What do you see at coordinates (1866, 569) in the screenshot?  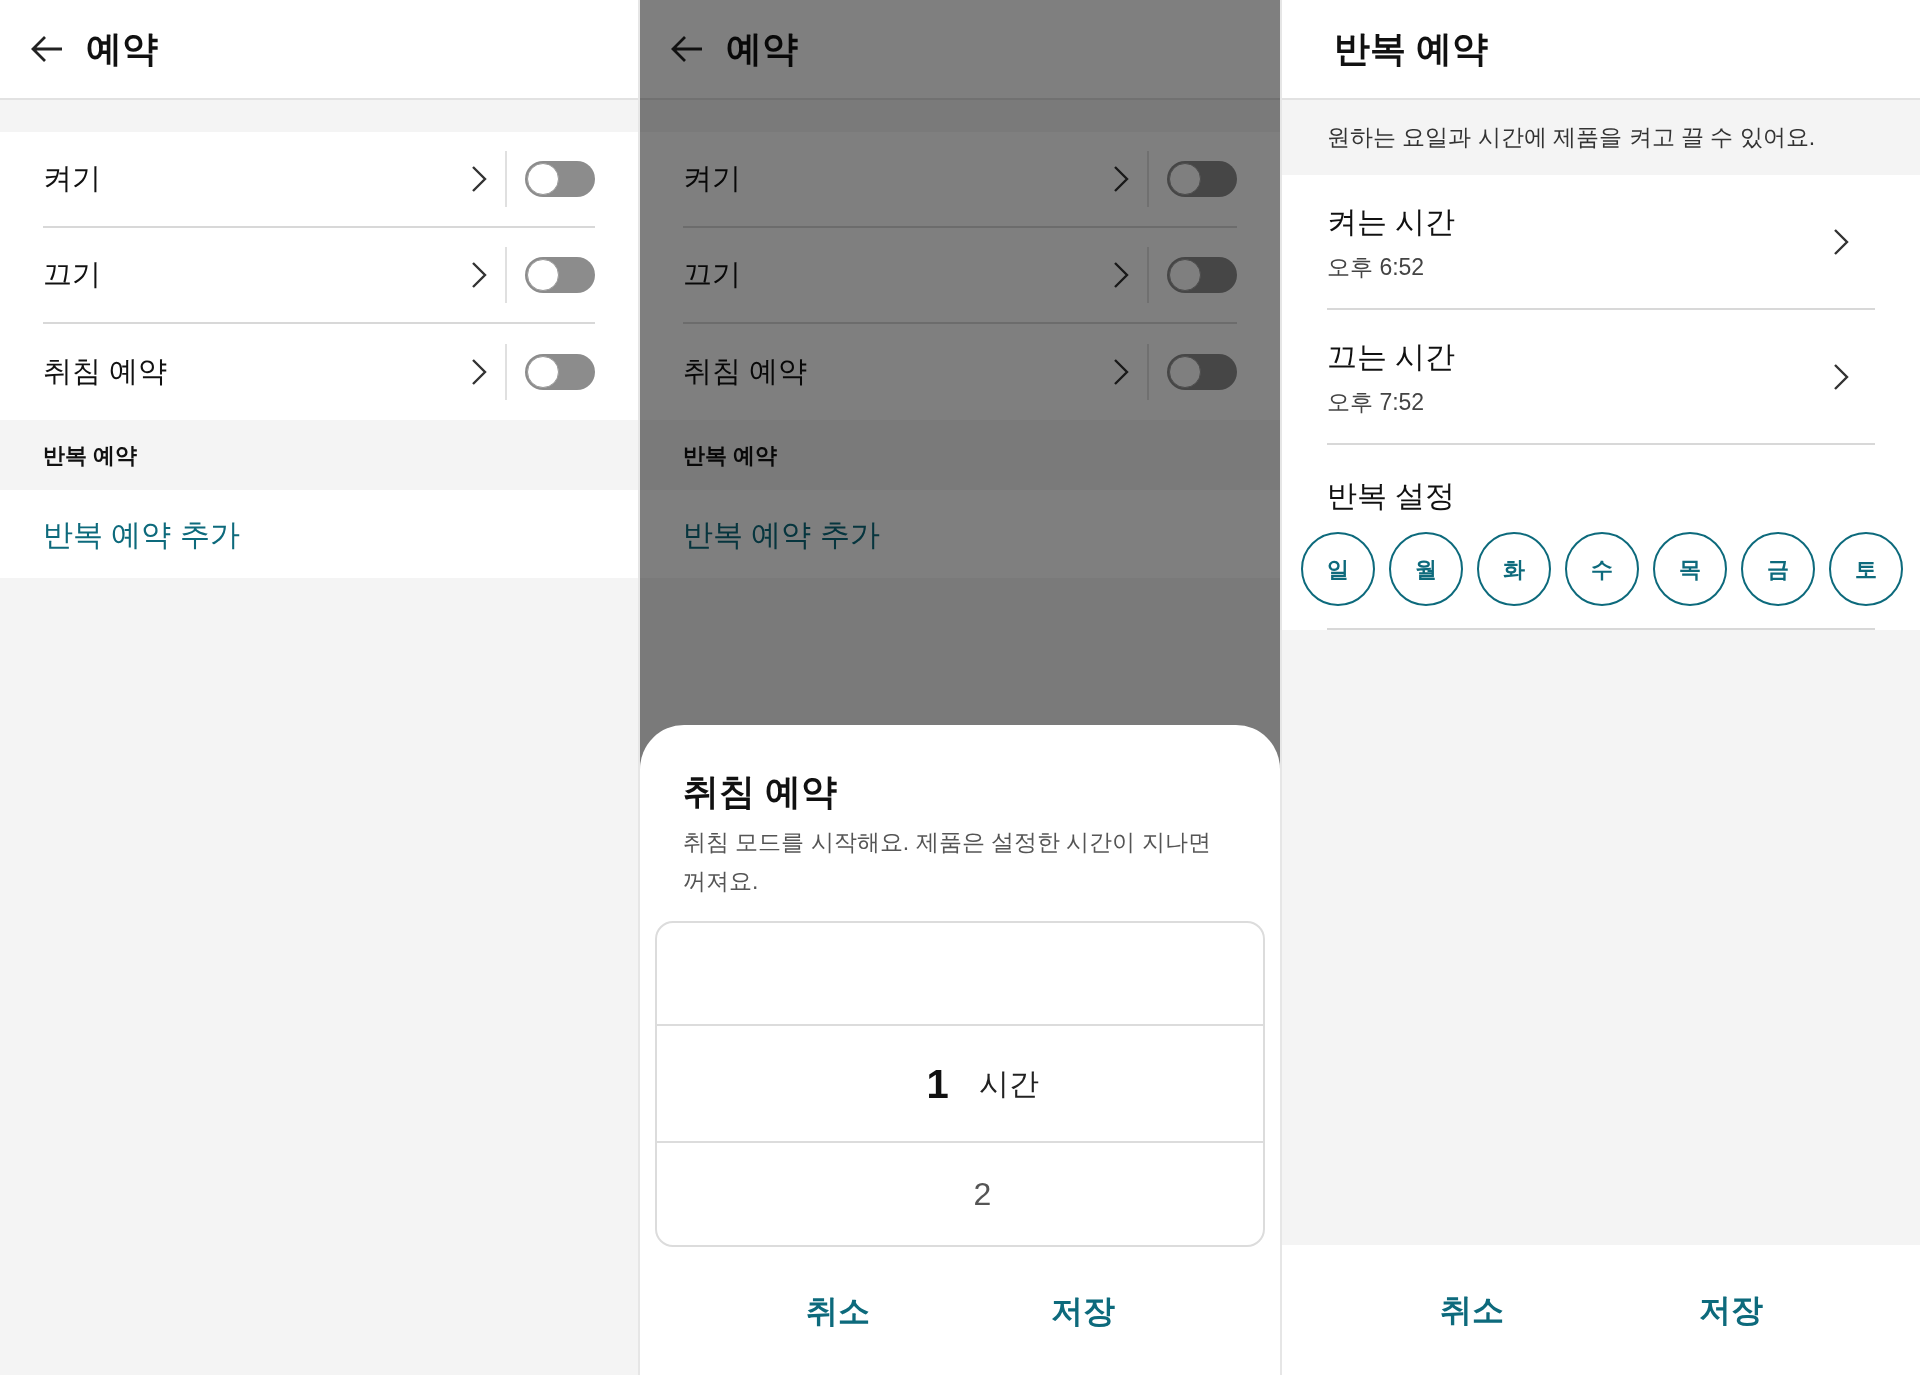 I see `day-toggle: 토` at bounding box center [1866, 569].